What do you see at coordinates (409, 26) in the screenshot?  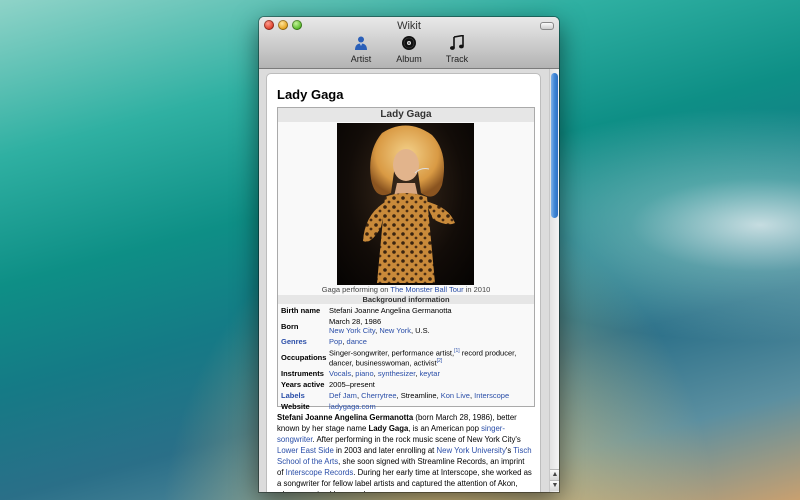 I see `window-title: Wikit` at bounding box center [409, 26].